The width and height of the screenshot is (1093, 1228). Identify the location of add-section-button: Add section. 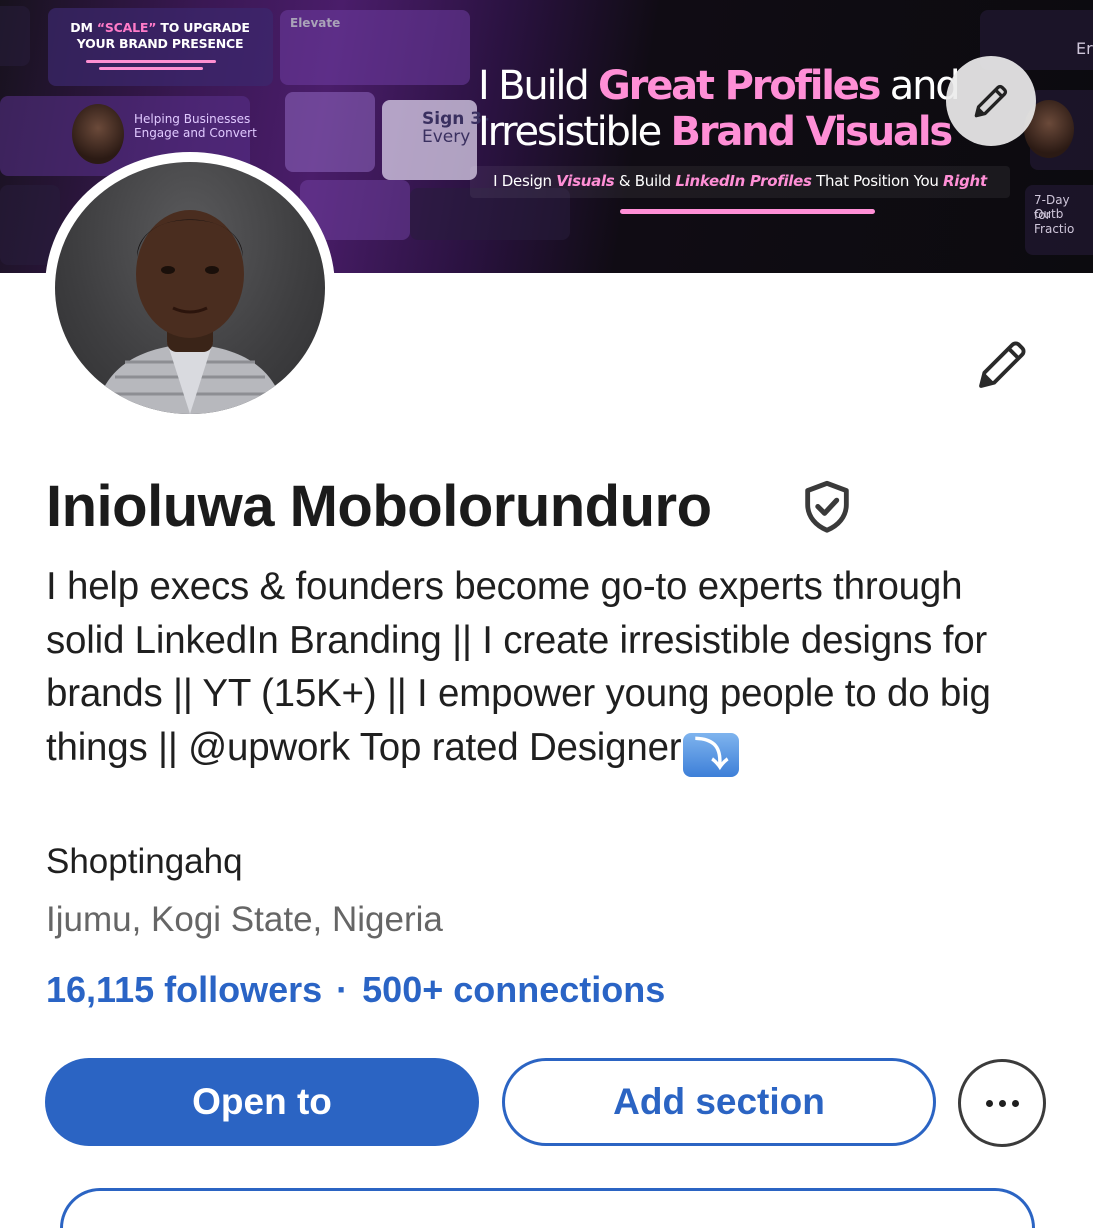
(719, 1102).